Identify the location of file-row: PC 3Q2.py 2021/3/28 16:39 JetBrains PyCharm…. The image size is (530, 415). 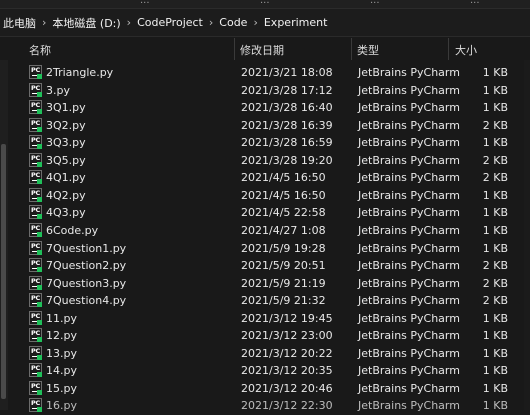
(265, 126).